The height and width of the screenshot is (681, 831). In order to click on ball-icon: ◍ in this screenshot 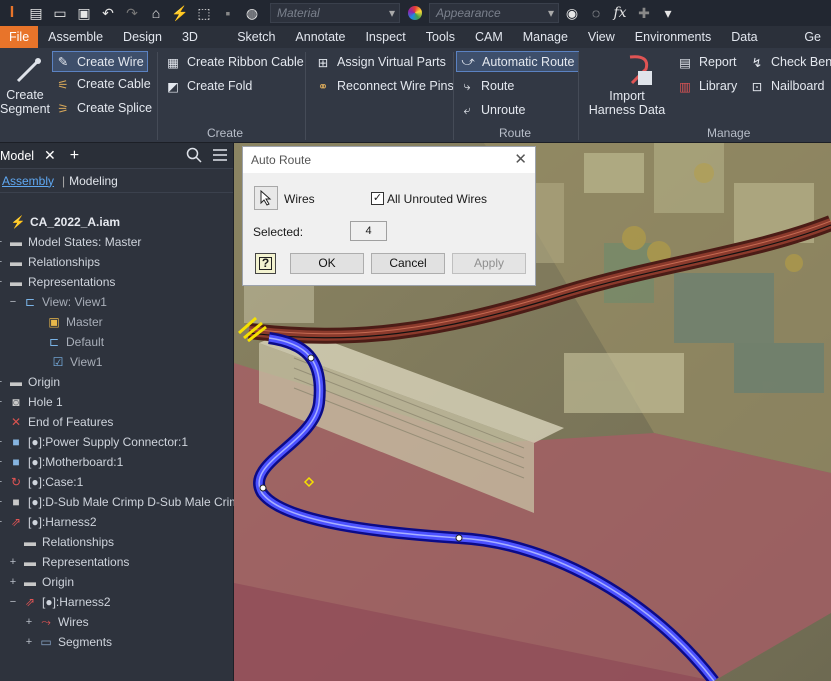, I will do `click(252, 13)`.